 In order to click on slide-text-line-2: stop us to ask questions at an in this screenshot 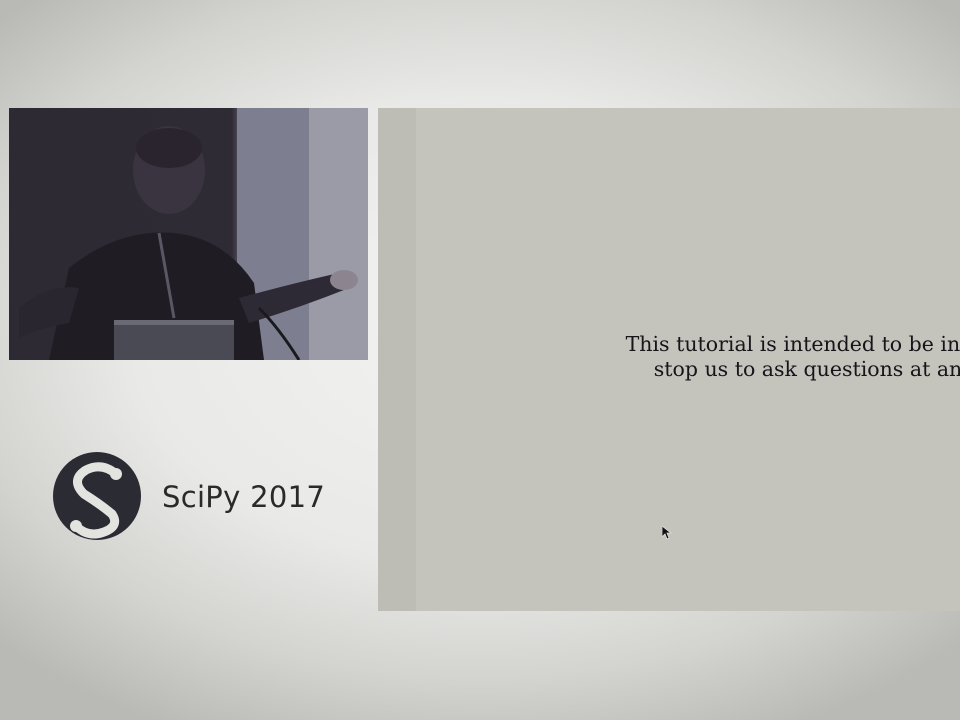, I will do `click(806, 369)`.